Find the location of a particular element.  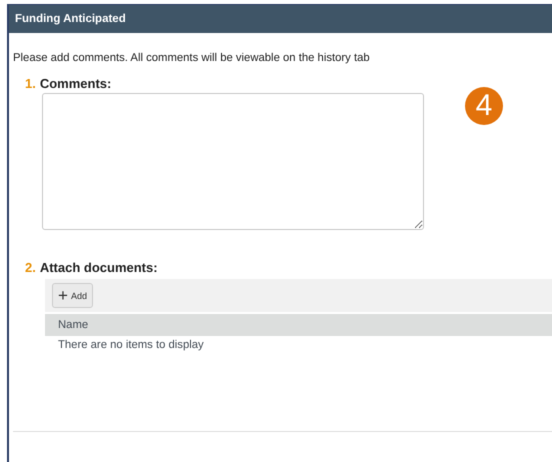

step-badge: 4 is located at coordinates (484, 106).